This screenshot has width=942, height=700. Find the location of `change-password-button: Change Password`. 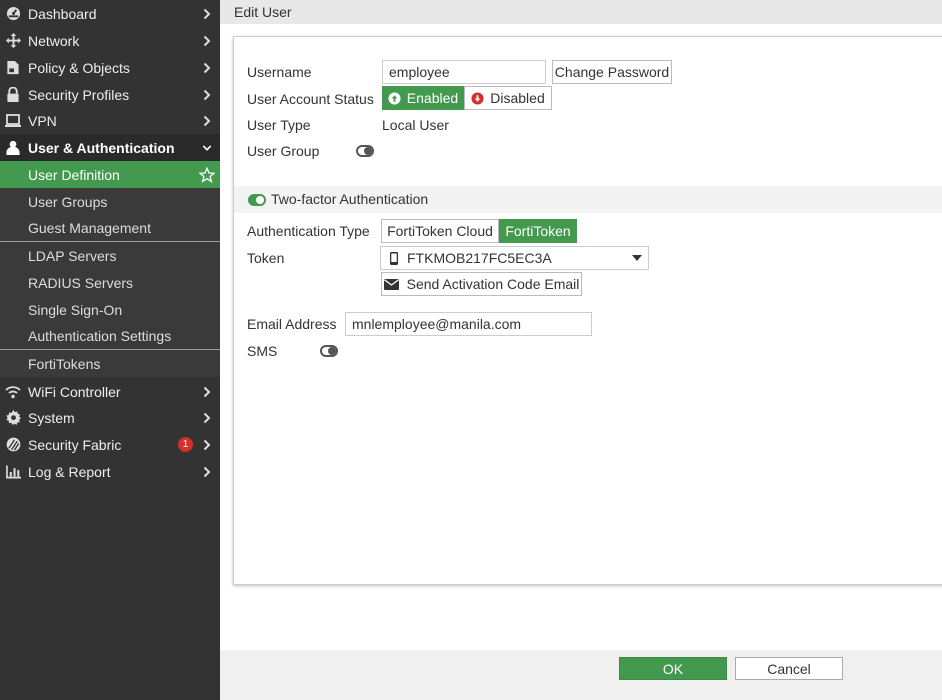

change-password-button: Change Password is located at coordinates (612, 72).